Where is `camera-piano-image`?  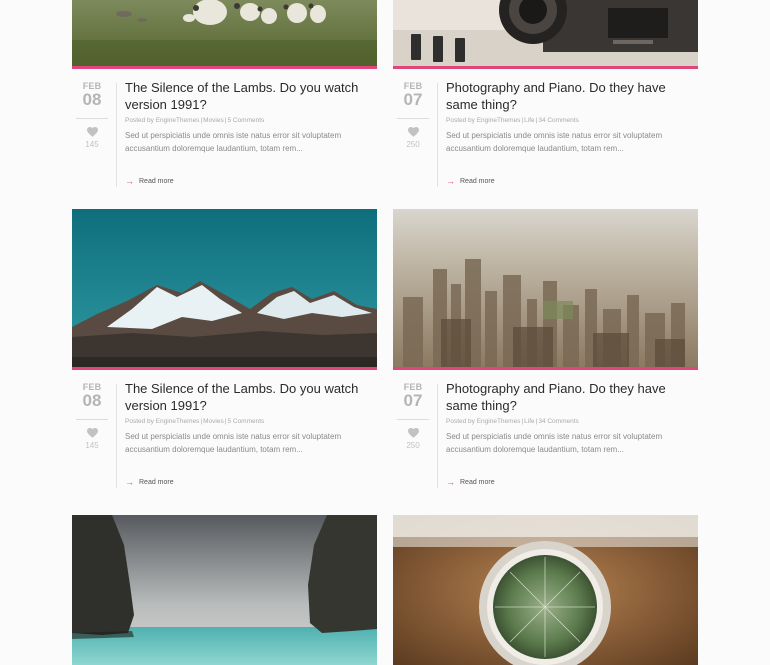
camera-piano-image is located at coordinates (545, 33).